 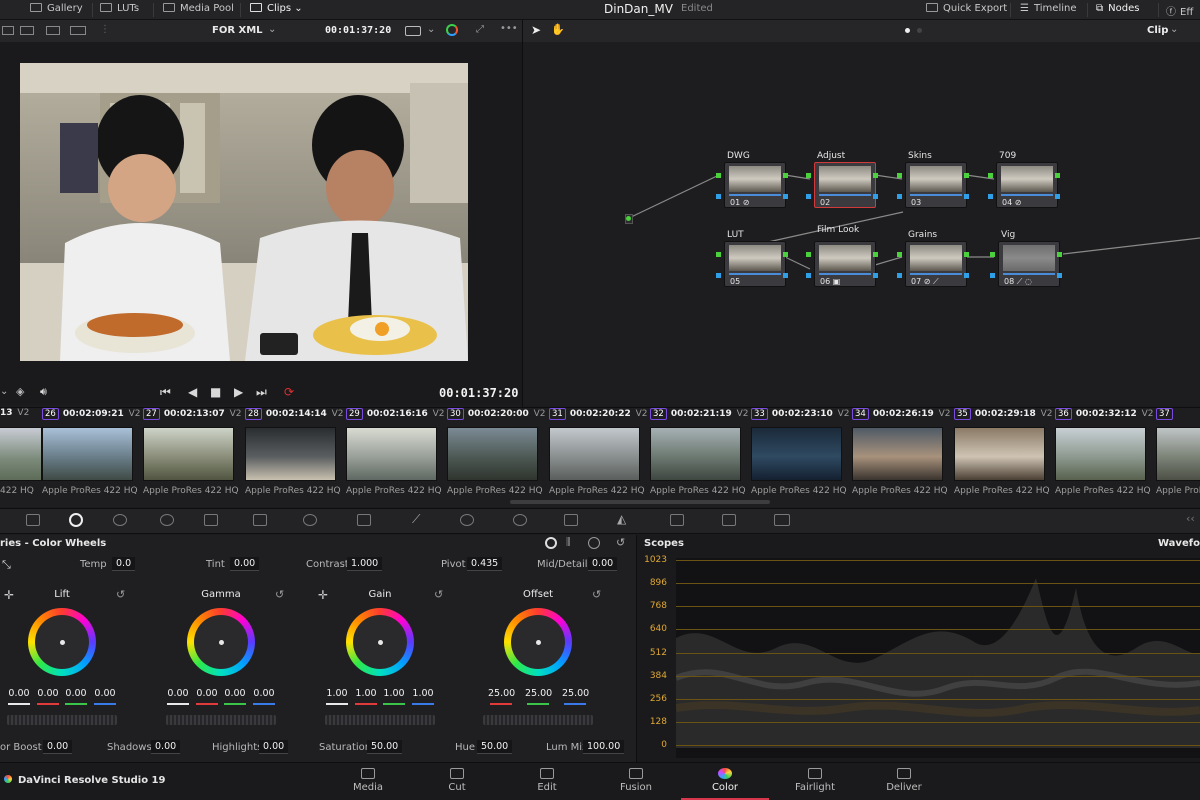 What do you see at coordinates (725, 781) in the screenshot?
I see `page-tab-color: Color` at bounding box center [725, 781].